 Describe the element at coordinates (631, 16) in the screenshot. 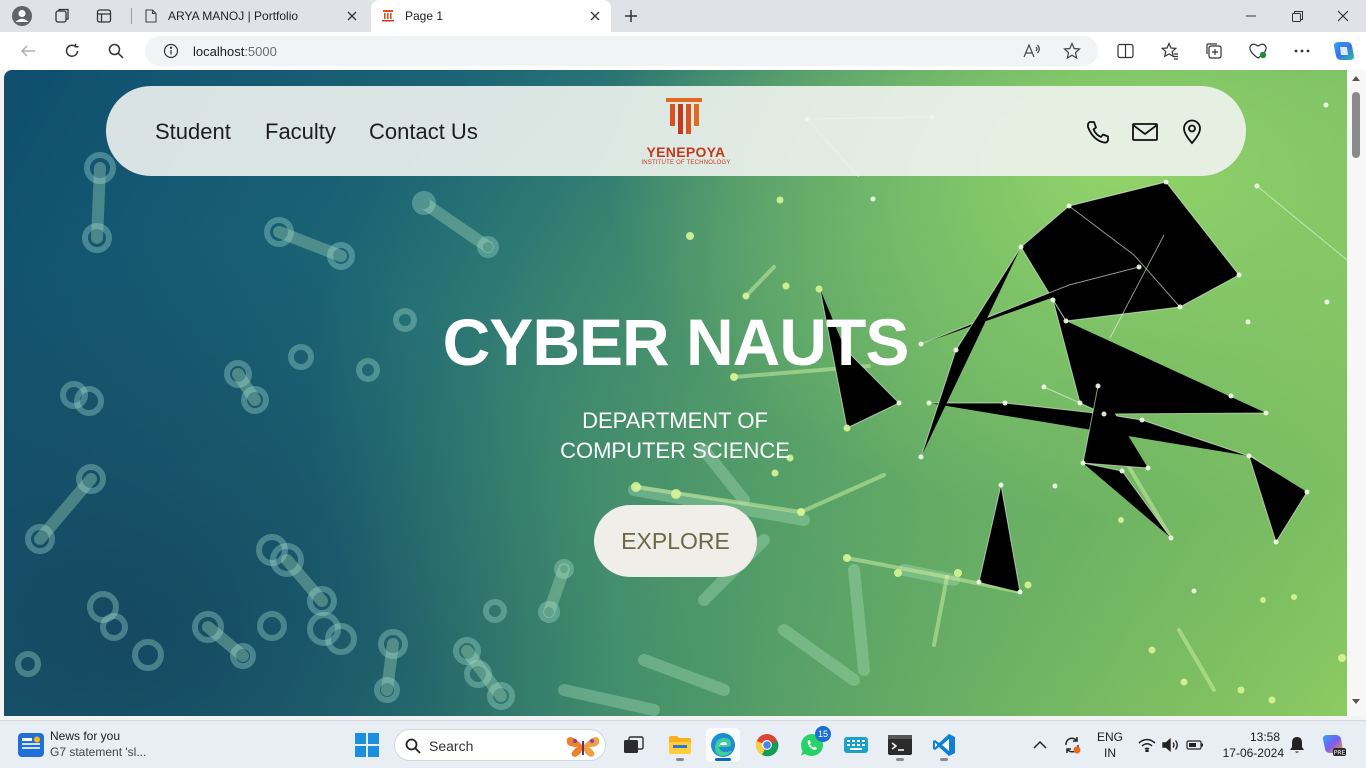

I see `new-tab-icon` at that location.